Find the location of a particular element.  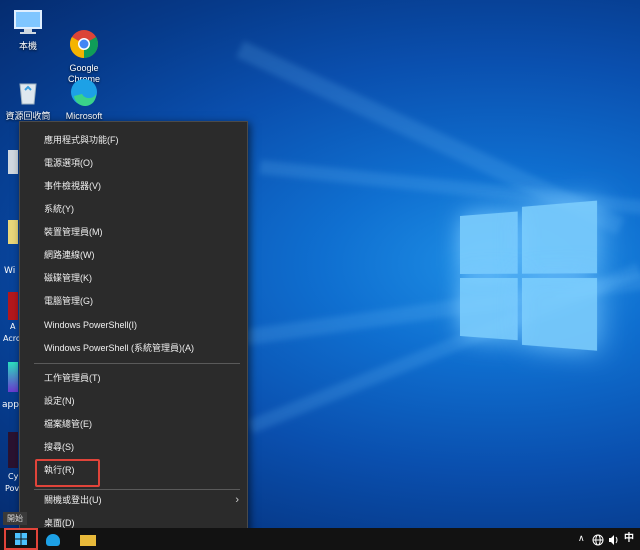

menu-separator is located at coordinates (137, 363).